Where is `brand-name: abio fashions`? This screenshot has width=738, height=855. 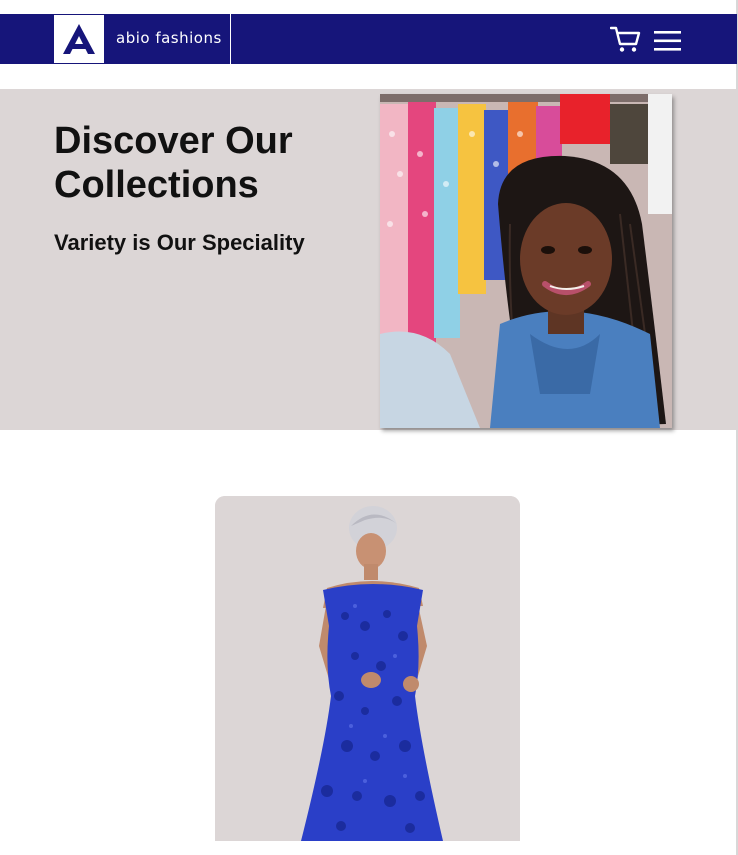
brand-name: abio fashions is located at coordinates (169, 38).